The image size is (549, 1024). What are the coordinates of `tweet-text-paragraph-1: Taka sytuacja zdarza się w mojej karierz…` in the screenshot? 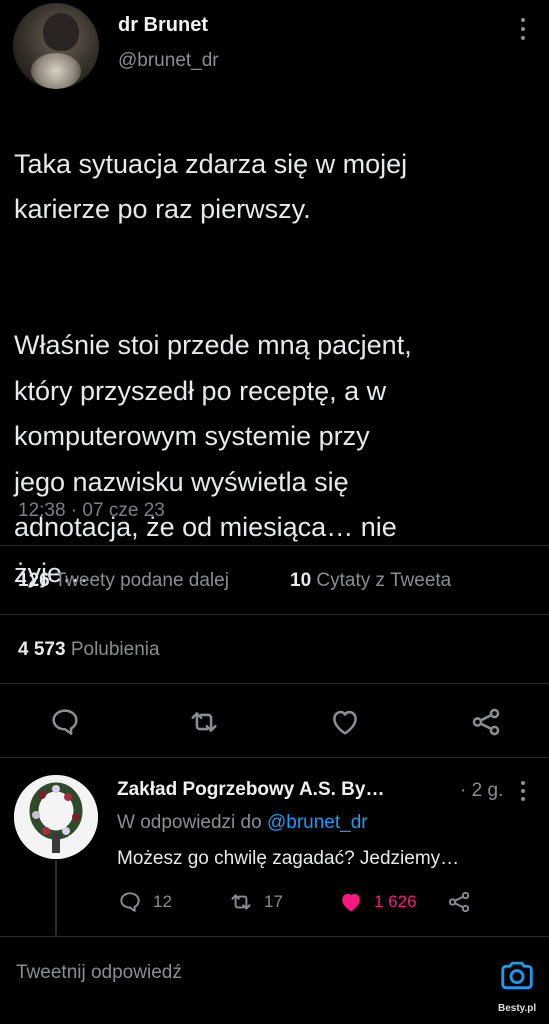 It's located at (211, 186).